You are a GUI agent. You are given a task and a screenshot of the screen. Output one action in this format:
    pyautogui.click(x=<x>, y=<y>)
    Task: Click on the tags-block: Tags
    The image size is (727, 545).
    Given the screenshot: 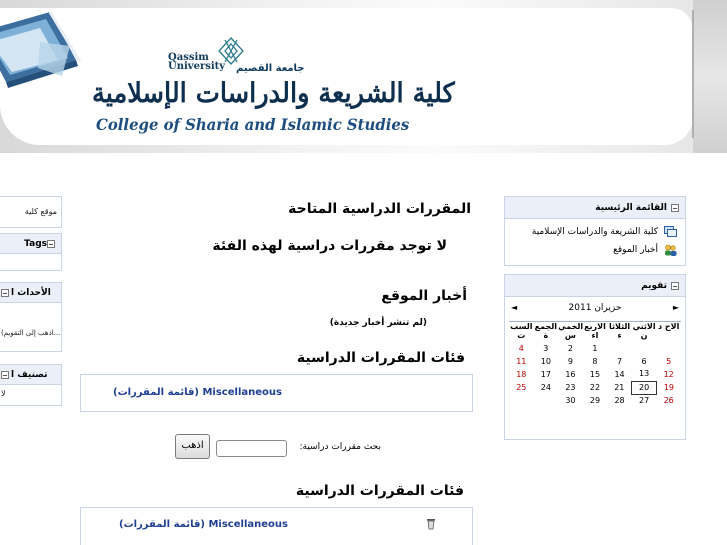 What is the action you would take?
    pyautogui.click(x=31, y=252)
    